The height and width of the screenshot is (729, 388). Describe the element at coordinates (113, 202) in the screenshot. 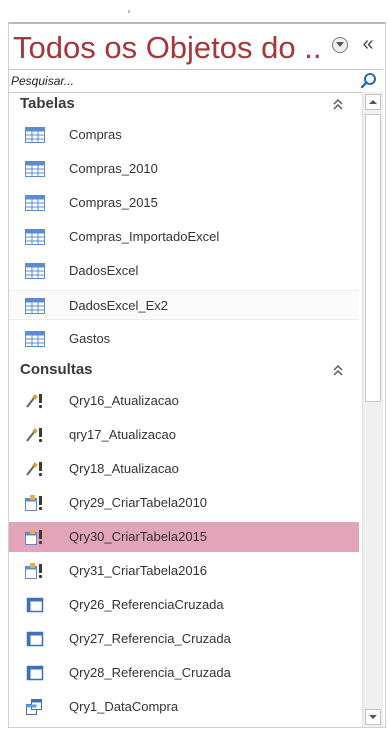

I see `item-label: Compras_2015` at that location.